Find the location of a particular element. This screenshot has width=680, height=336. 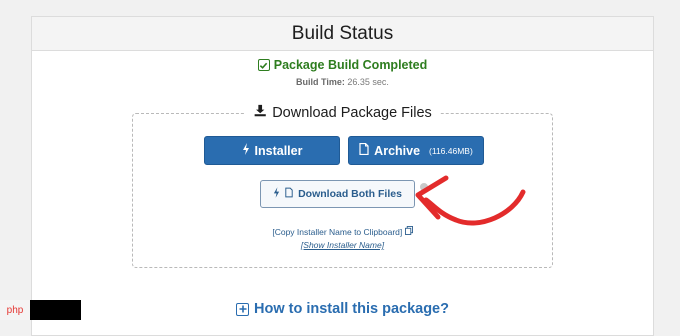

plus-square-icon is located at coordinates (242, 309).